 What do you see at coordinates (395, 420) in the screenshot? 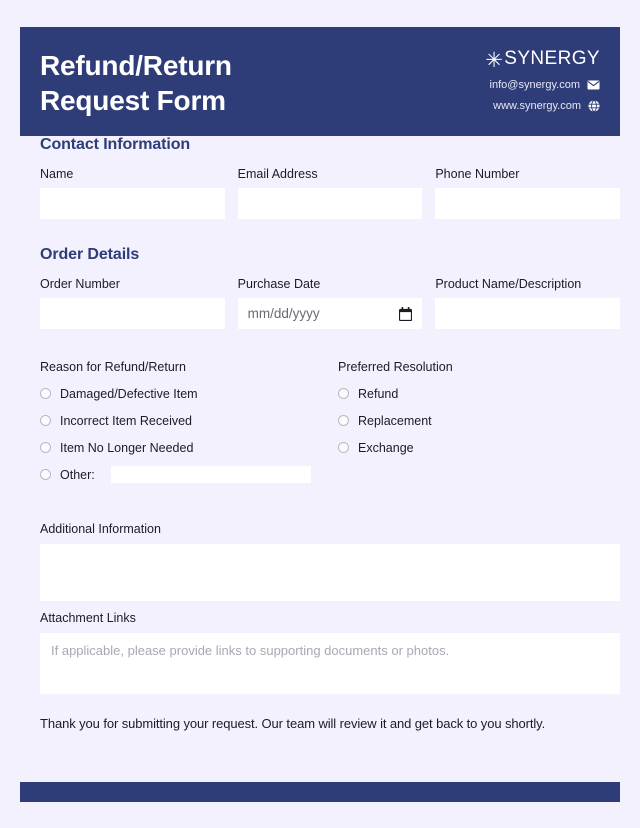
I see `radio-label: Replacement` at bounding box center [395, 420].